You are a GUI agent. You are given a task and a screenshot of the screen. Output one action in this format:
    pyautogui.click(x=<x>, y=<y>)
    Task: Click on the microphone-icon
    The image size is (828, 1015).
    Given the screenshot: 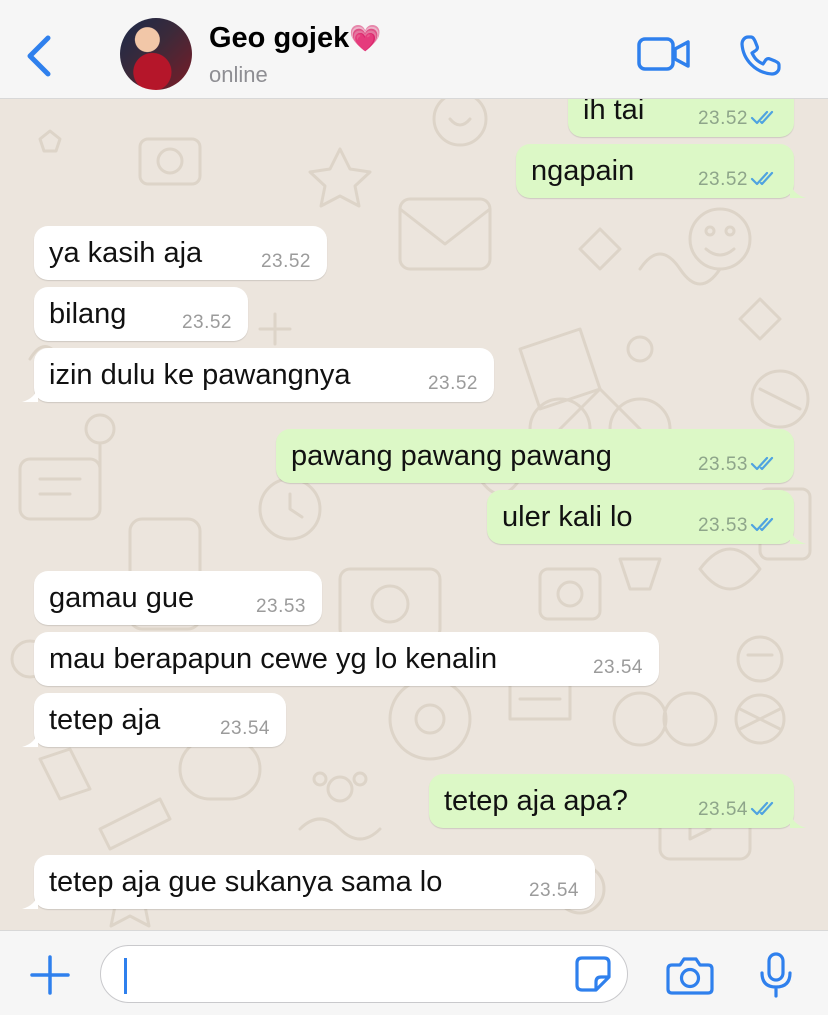 What is the action you would take?
    pyautogui.click(x=776, y=975)
    